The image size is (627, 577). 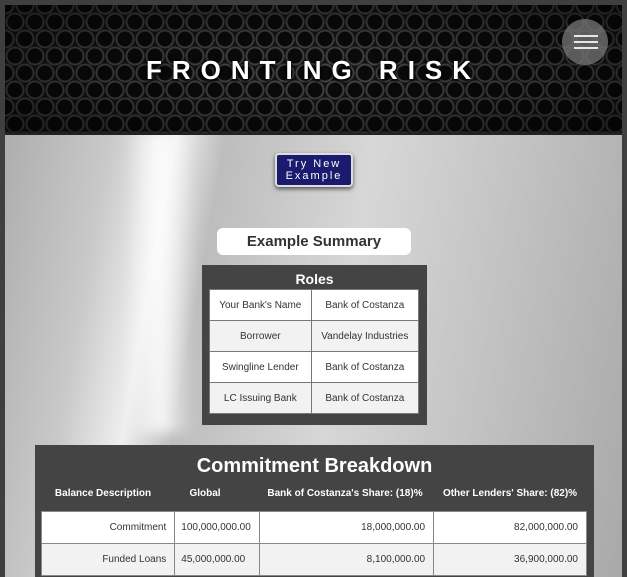 What do you see at coordinates (346, 559) in the screenshot?
I see `bank-share-value: 8,100,000.00` at bounding box center [346, 559].